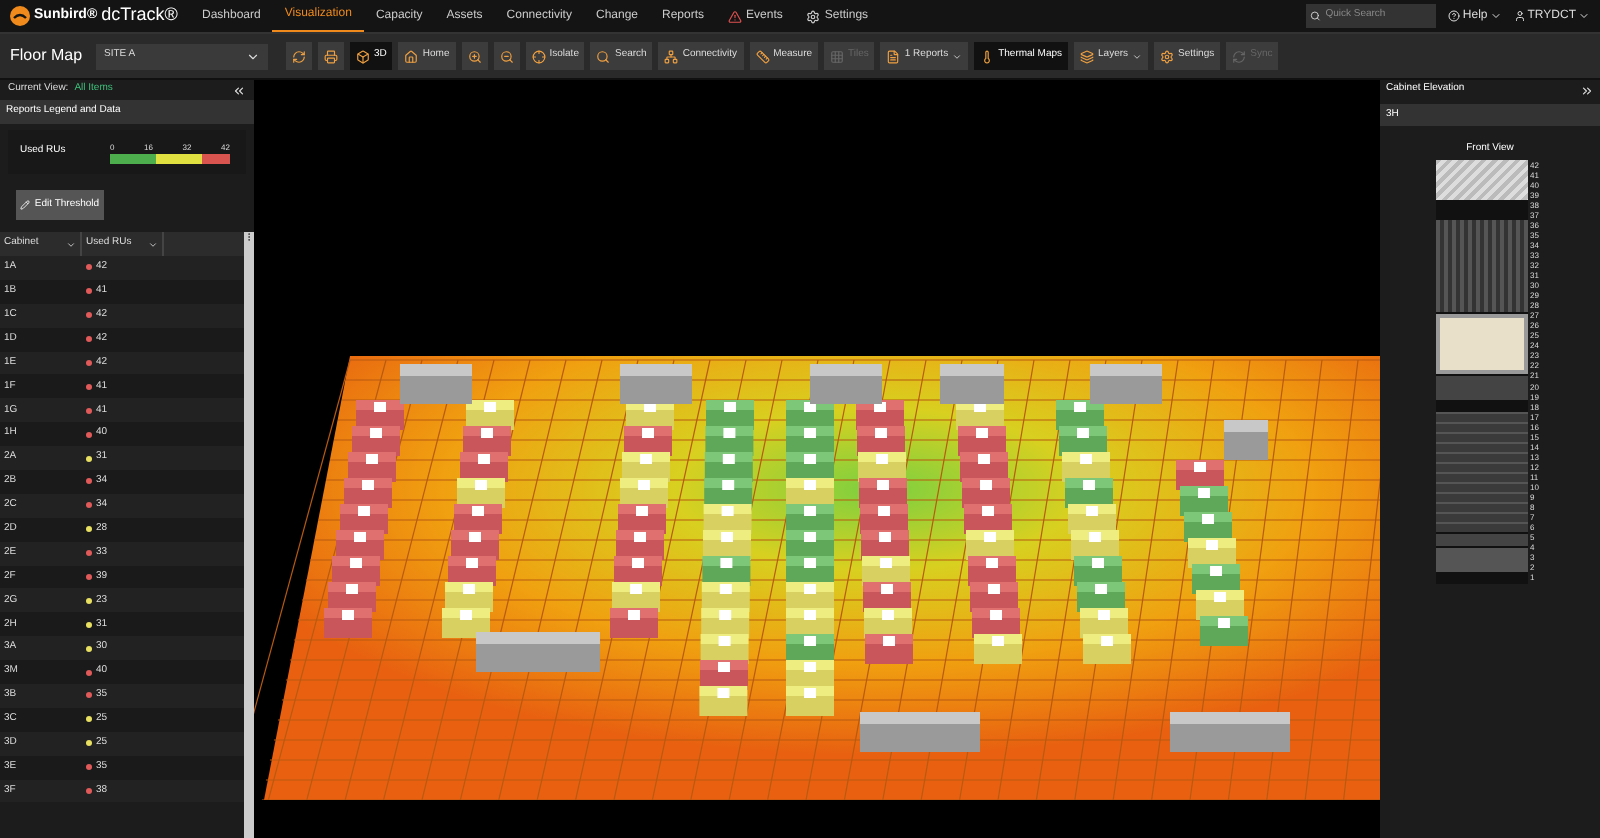  Describe the element at coordinates (363, 56) in the screenshot. I see `cube-icon` at that location.